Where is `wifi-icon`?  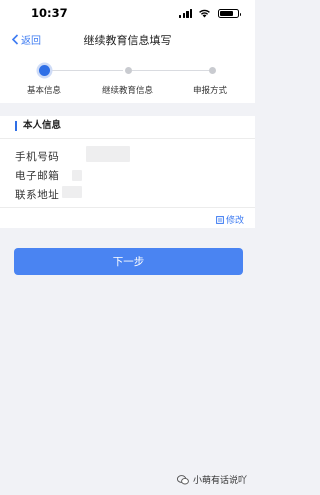
wifi-icon is located at coordinates (204, 13).